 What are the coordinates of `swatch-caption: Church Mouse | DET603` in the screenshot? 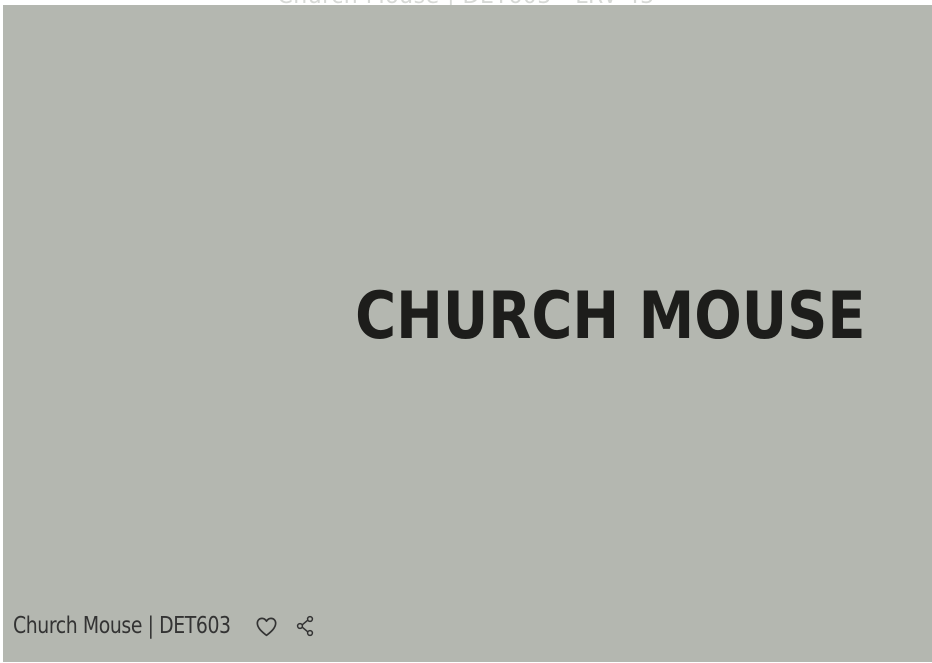 It's located at (166, 626).